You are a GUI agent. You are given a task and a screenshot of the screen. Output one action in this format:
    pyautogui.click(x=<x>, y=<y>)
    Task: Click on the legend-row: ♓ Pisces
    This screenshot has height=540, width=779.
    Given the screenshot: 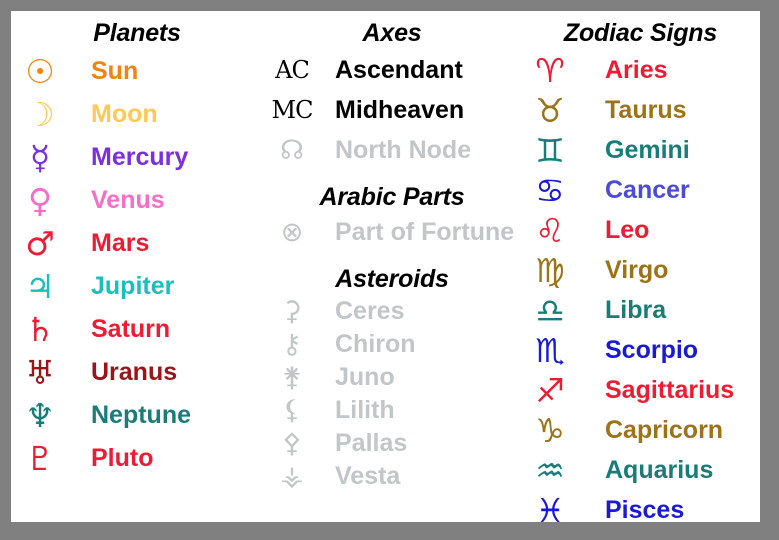 What is the action you would take?
    pyautogui.click(x=640, y=510)
    